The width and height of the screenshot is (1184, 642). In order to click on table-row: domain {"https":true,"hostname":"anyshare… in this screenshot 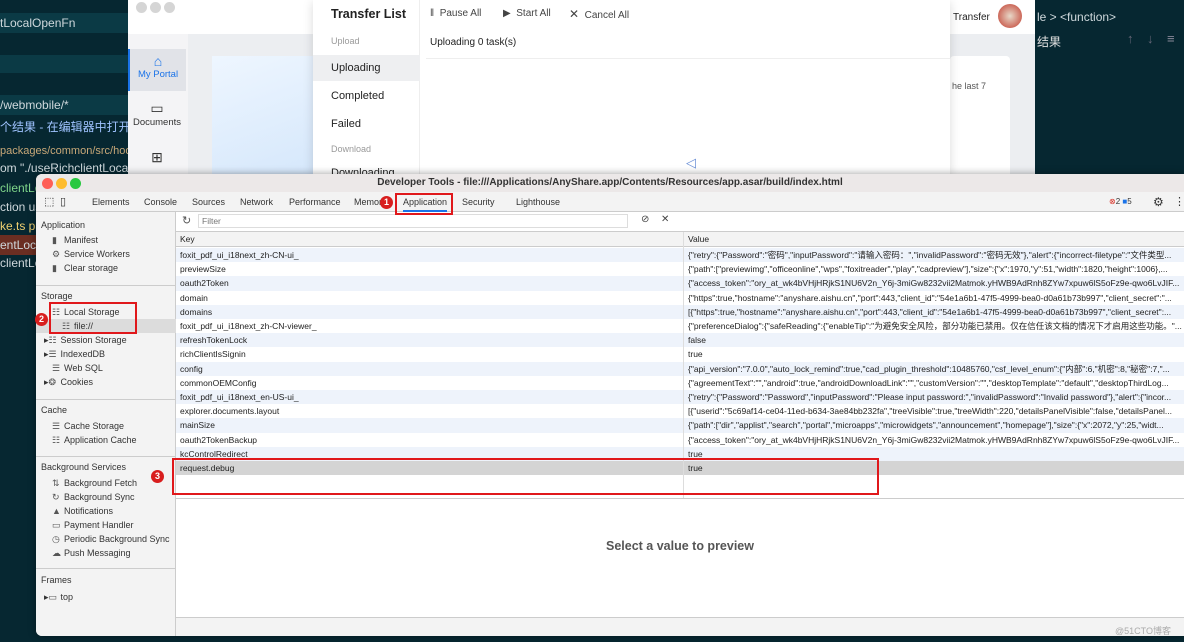, I will do `click(680, 298)`.